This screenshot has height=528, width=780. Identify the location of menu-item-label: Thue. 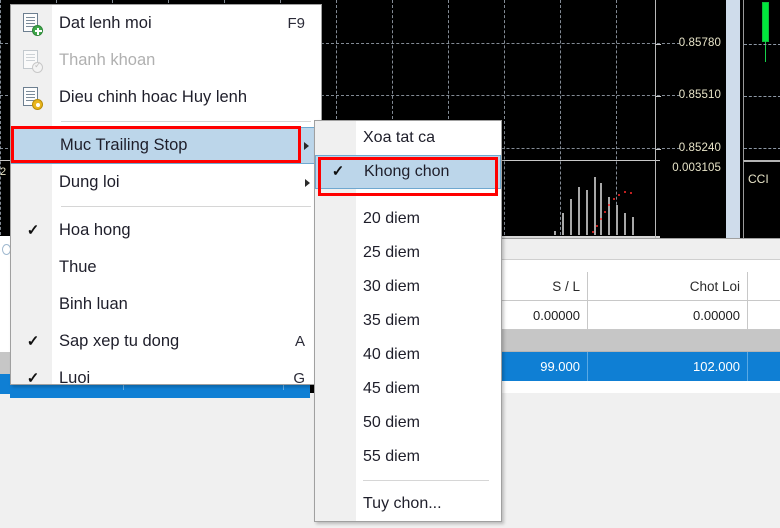
(78, 267).